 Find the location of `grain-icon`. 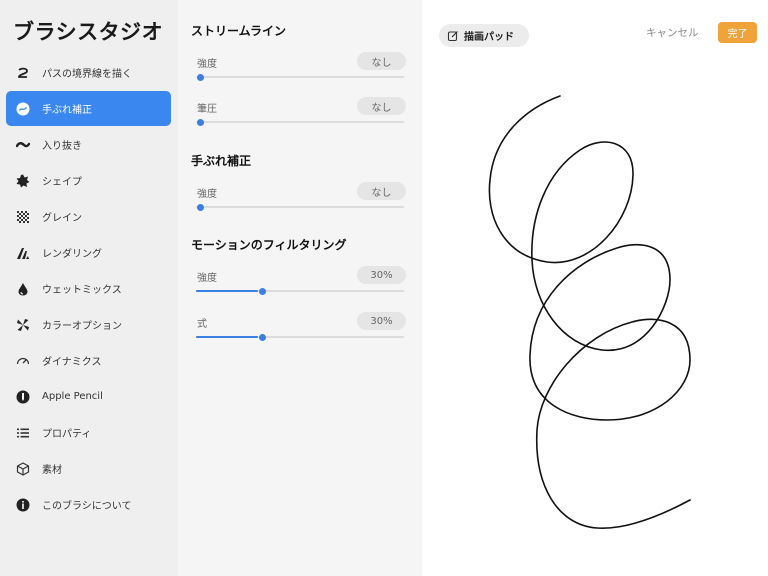

grain-icon is located at coordinates (23, 217).